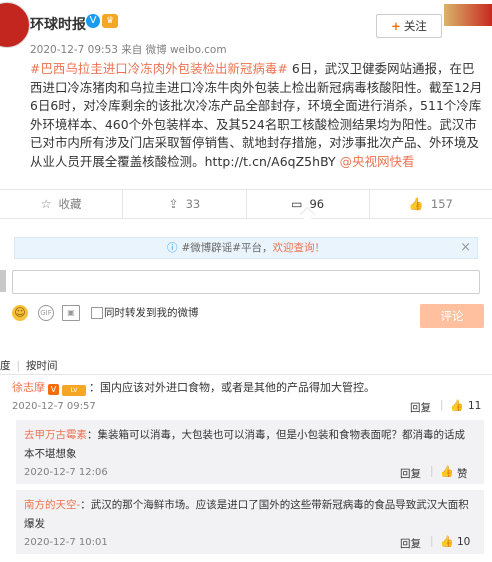  What do you see at coordinates (468, 15) in the screenshot?
I see `profile-banner-image` at bounding box center [468, 15].